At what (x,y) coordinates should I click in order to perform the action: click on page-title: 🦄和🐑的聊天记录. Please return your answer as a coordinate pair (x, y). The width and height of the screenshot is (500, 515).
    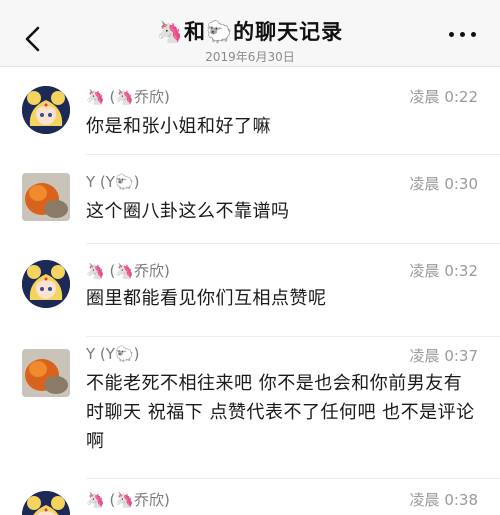
    Looking at the image, I should click on (250, 32).